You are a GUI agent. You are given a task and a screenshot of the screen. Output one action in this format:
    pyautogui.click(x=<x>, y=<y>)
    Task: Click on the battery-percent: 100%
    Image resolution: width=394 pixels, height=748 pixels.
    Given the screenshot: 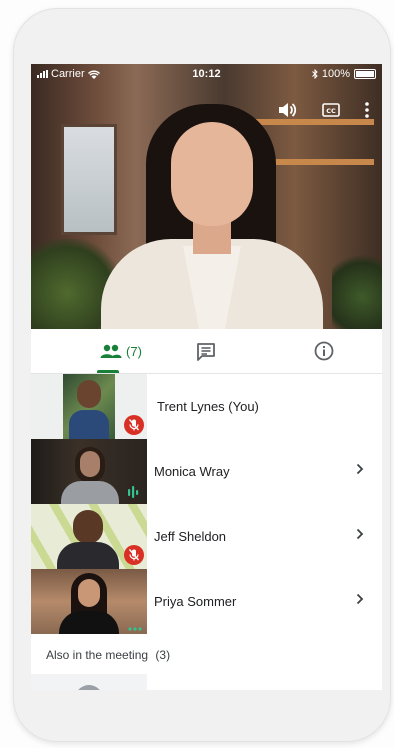 What is the action you would take?
    pyautogui.click(x=335, y=74)
    